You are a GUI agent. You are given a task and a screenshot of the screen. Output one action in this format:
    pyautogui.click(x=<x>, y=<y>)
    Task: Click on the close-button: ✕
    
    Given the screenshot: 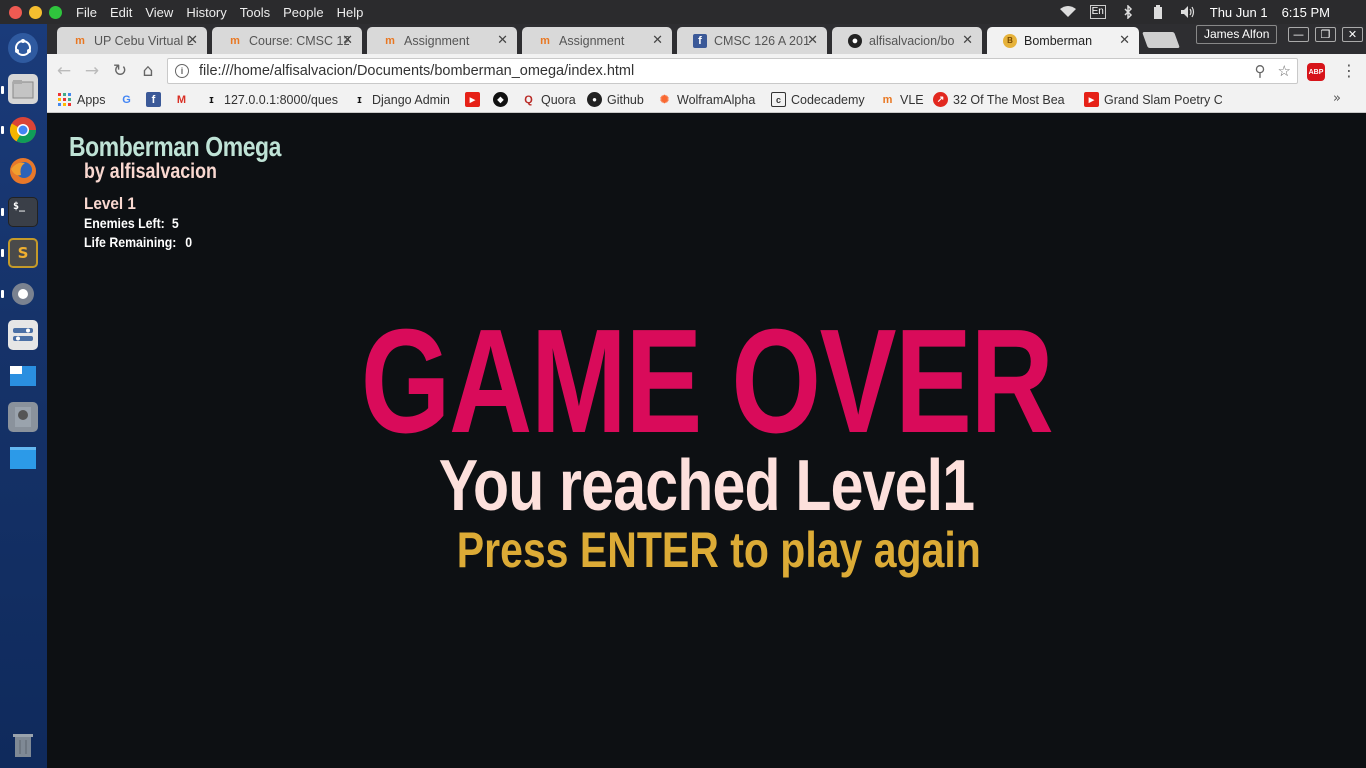 What is the action you would take?
    pyautogui.click(x=1352, y=34)
    